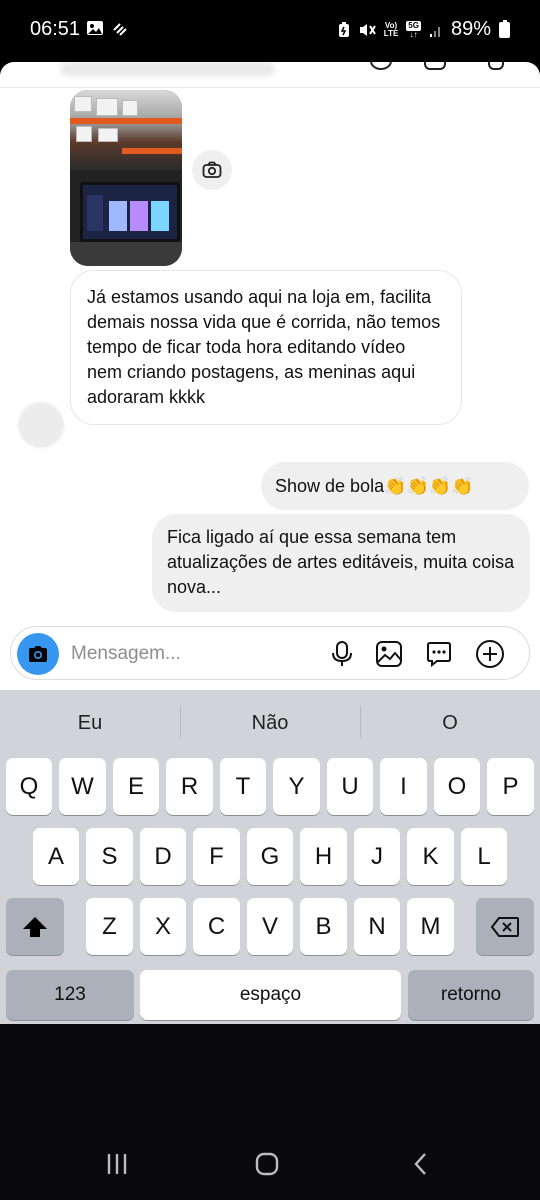  Describe the element at coordinates (377, 856) in the screenshot. I see `key-j: J` at that location.